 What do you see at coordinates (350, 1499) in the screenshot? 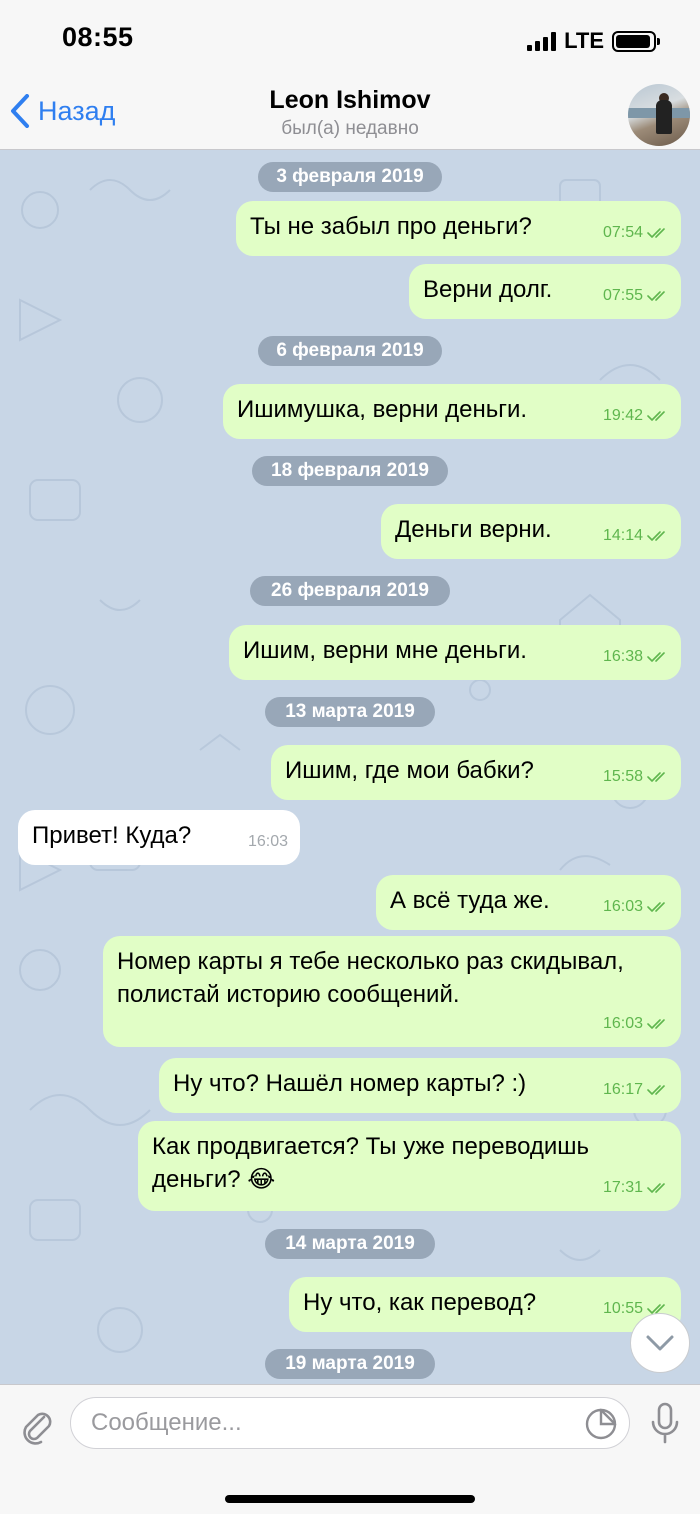
I see `home-indicator` at bounding box center [350, 1499].